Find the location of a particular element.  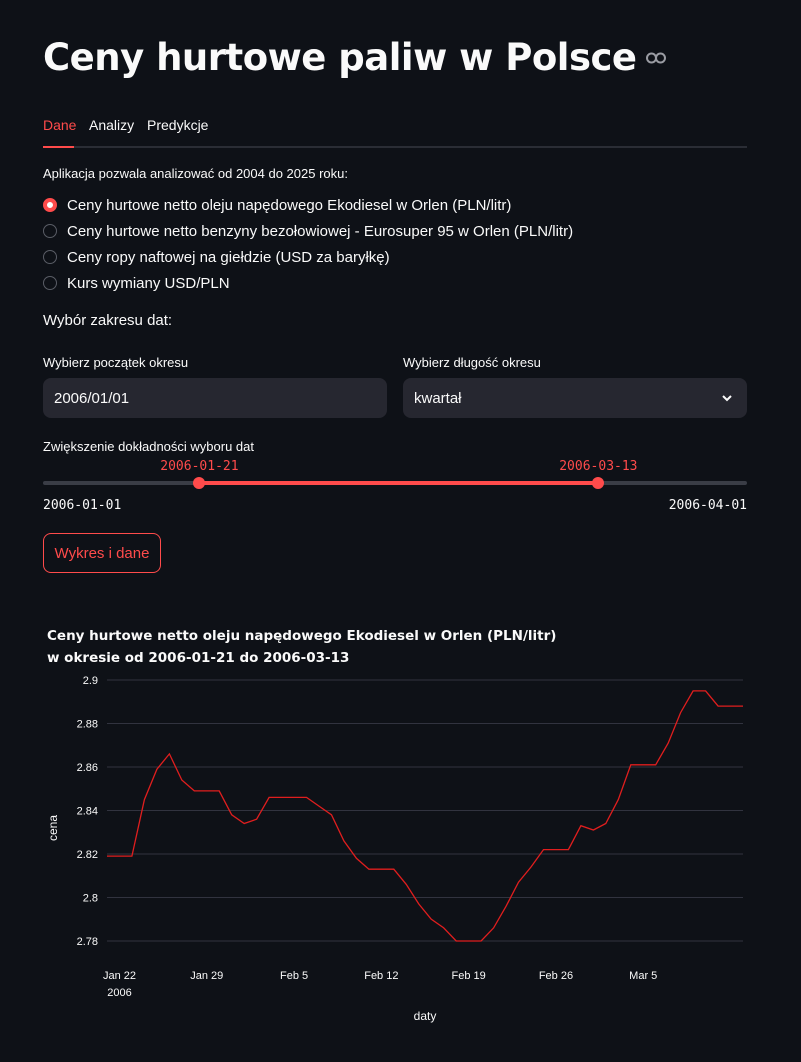

start-date-input: 2006/01/01 is located at coordinates (215, 398).